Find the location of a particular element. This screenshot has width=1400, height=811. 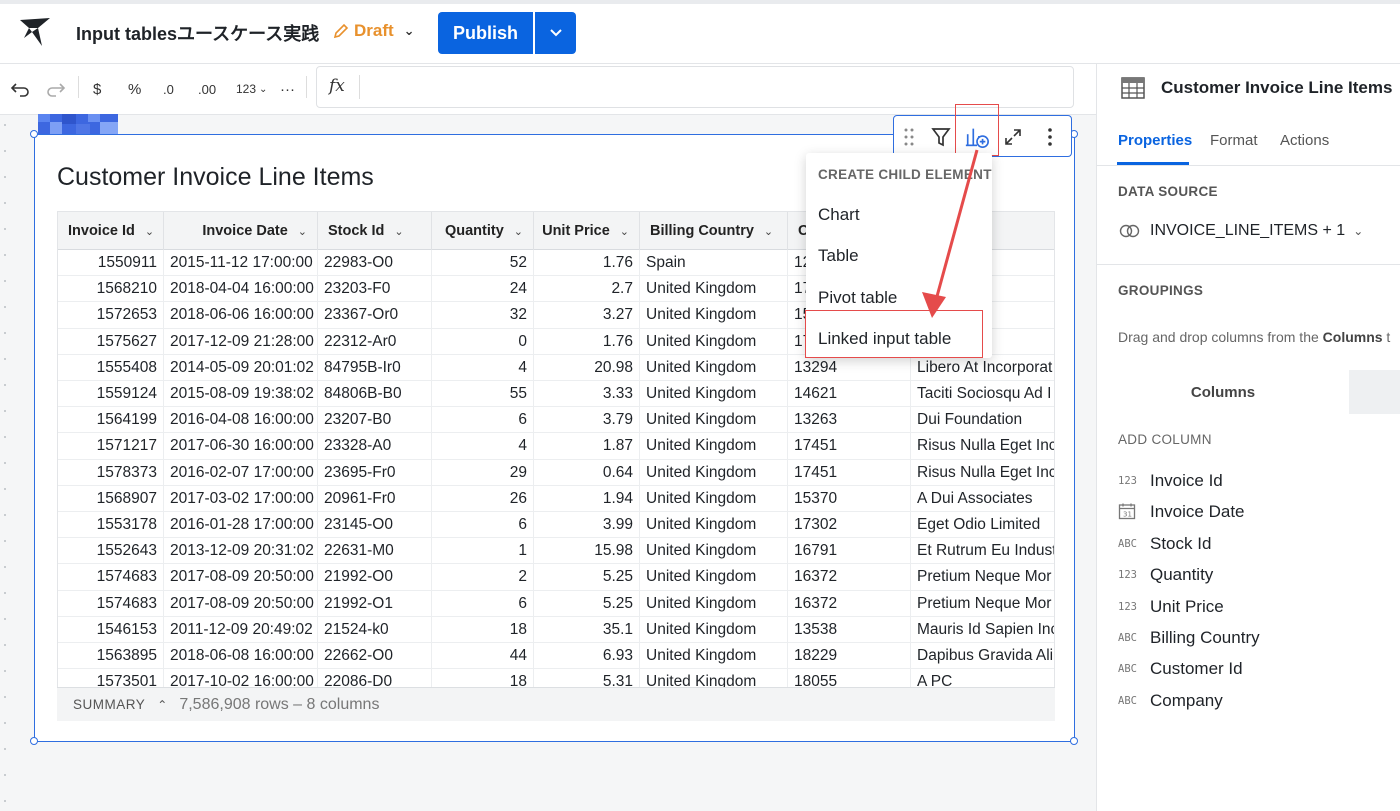

table-cell: 2013-12-09 20:31:02 is located at coordinates (241, 551).